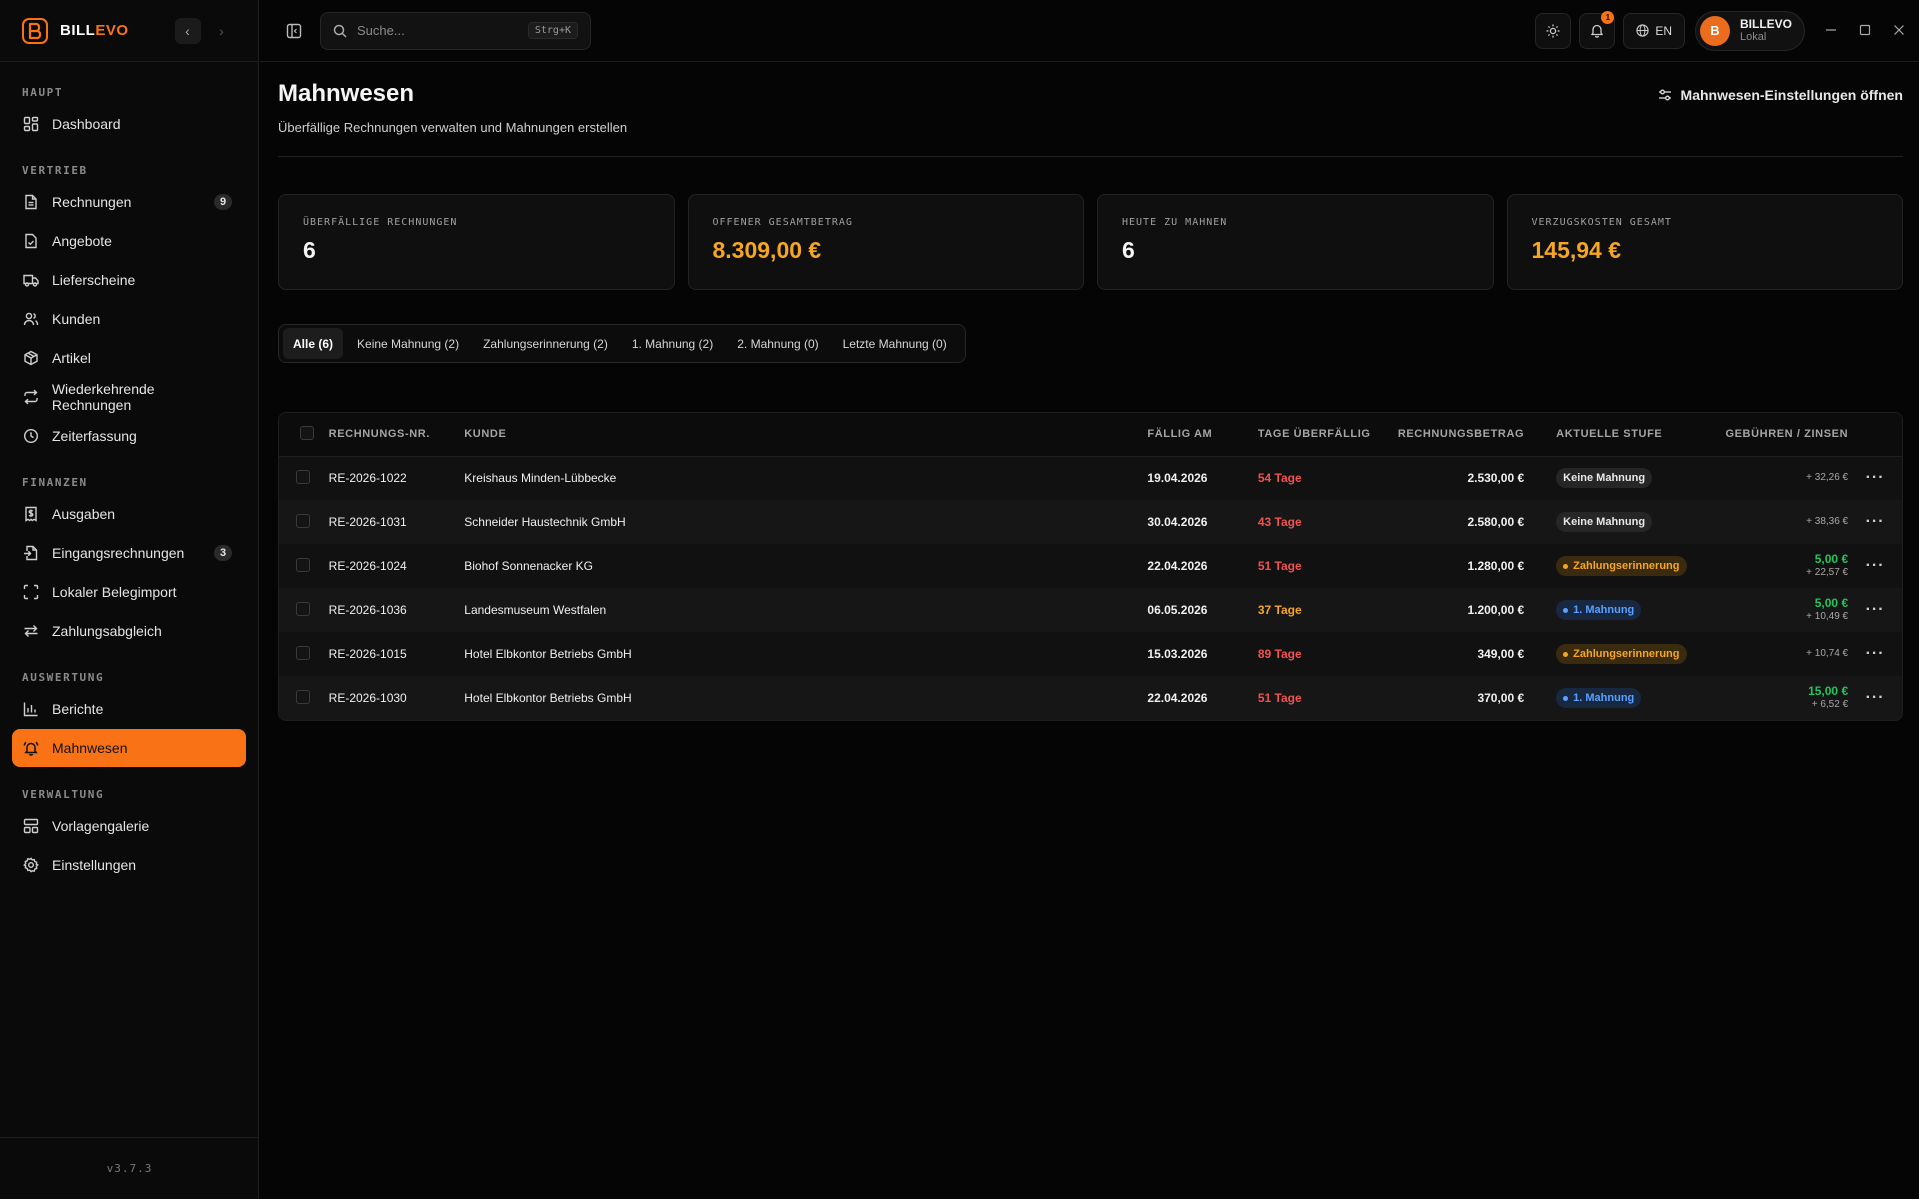 The image size is (1919, 1199). I want to click on tab-first-dunning: 1. Mahnung (2), so click(672, 343).